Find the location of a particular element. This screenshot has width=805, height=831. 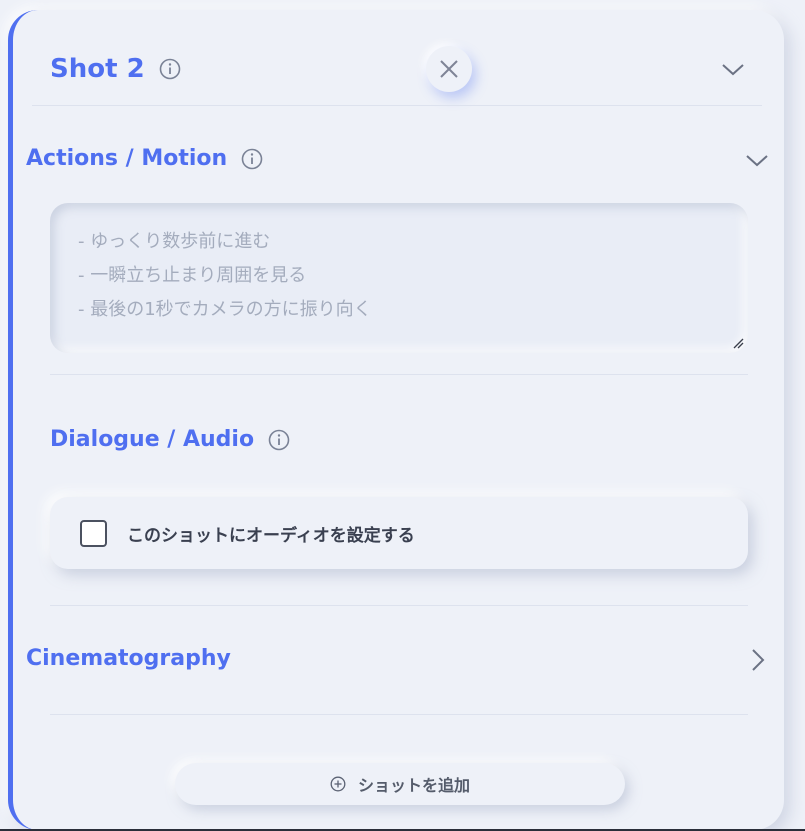

audio-checkbox is located at coordinates (93, 533).